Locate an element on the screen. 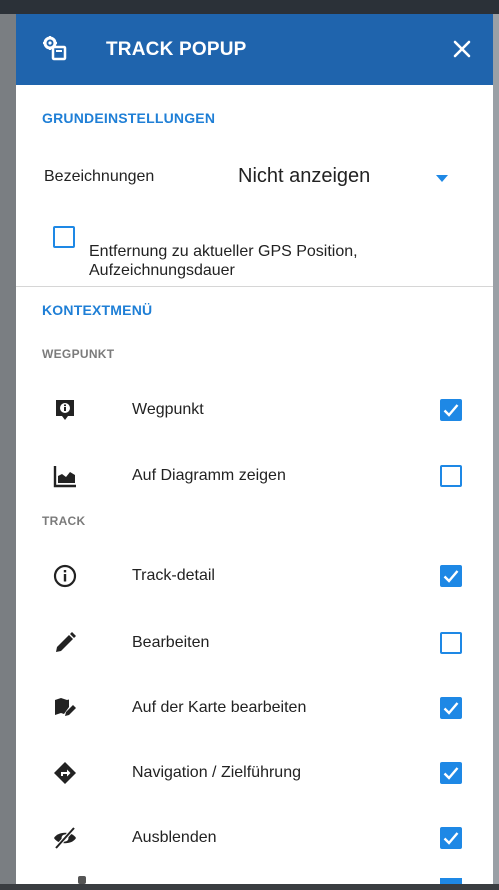  navigation-checkbox is located at coordinates (451, 773).